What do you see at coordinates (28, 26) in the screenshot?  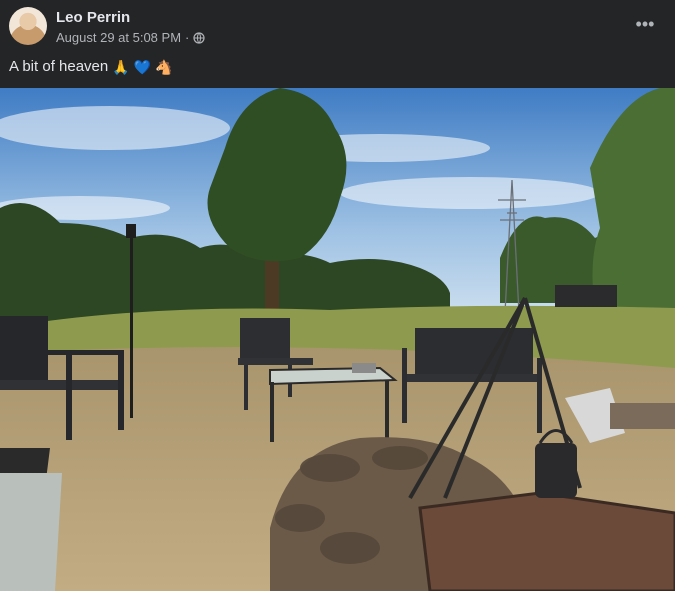 I see `avatar` at bounding box center [28, 26].